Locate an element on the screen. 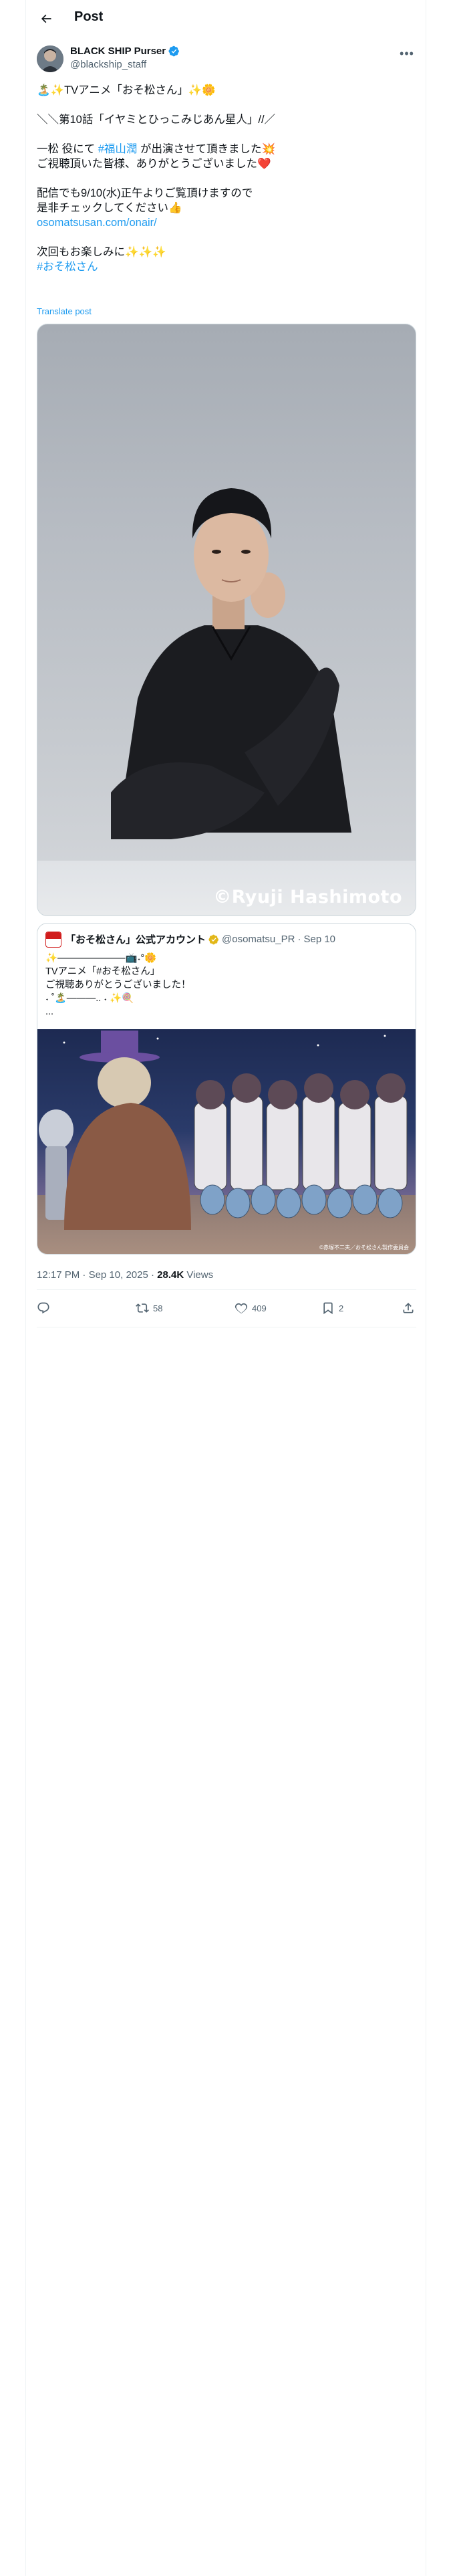 This screenshot has width=451, height=2576. quoted-handle: @osomatsu_PR is located at coordinates (258, 940).